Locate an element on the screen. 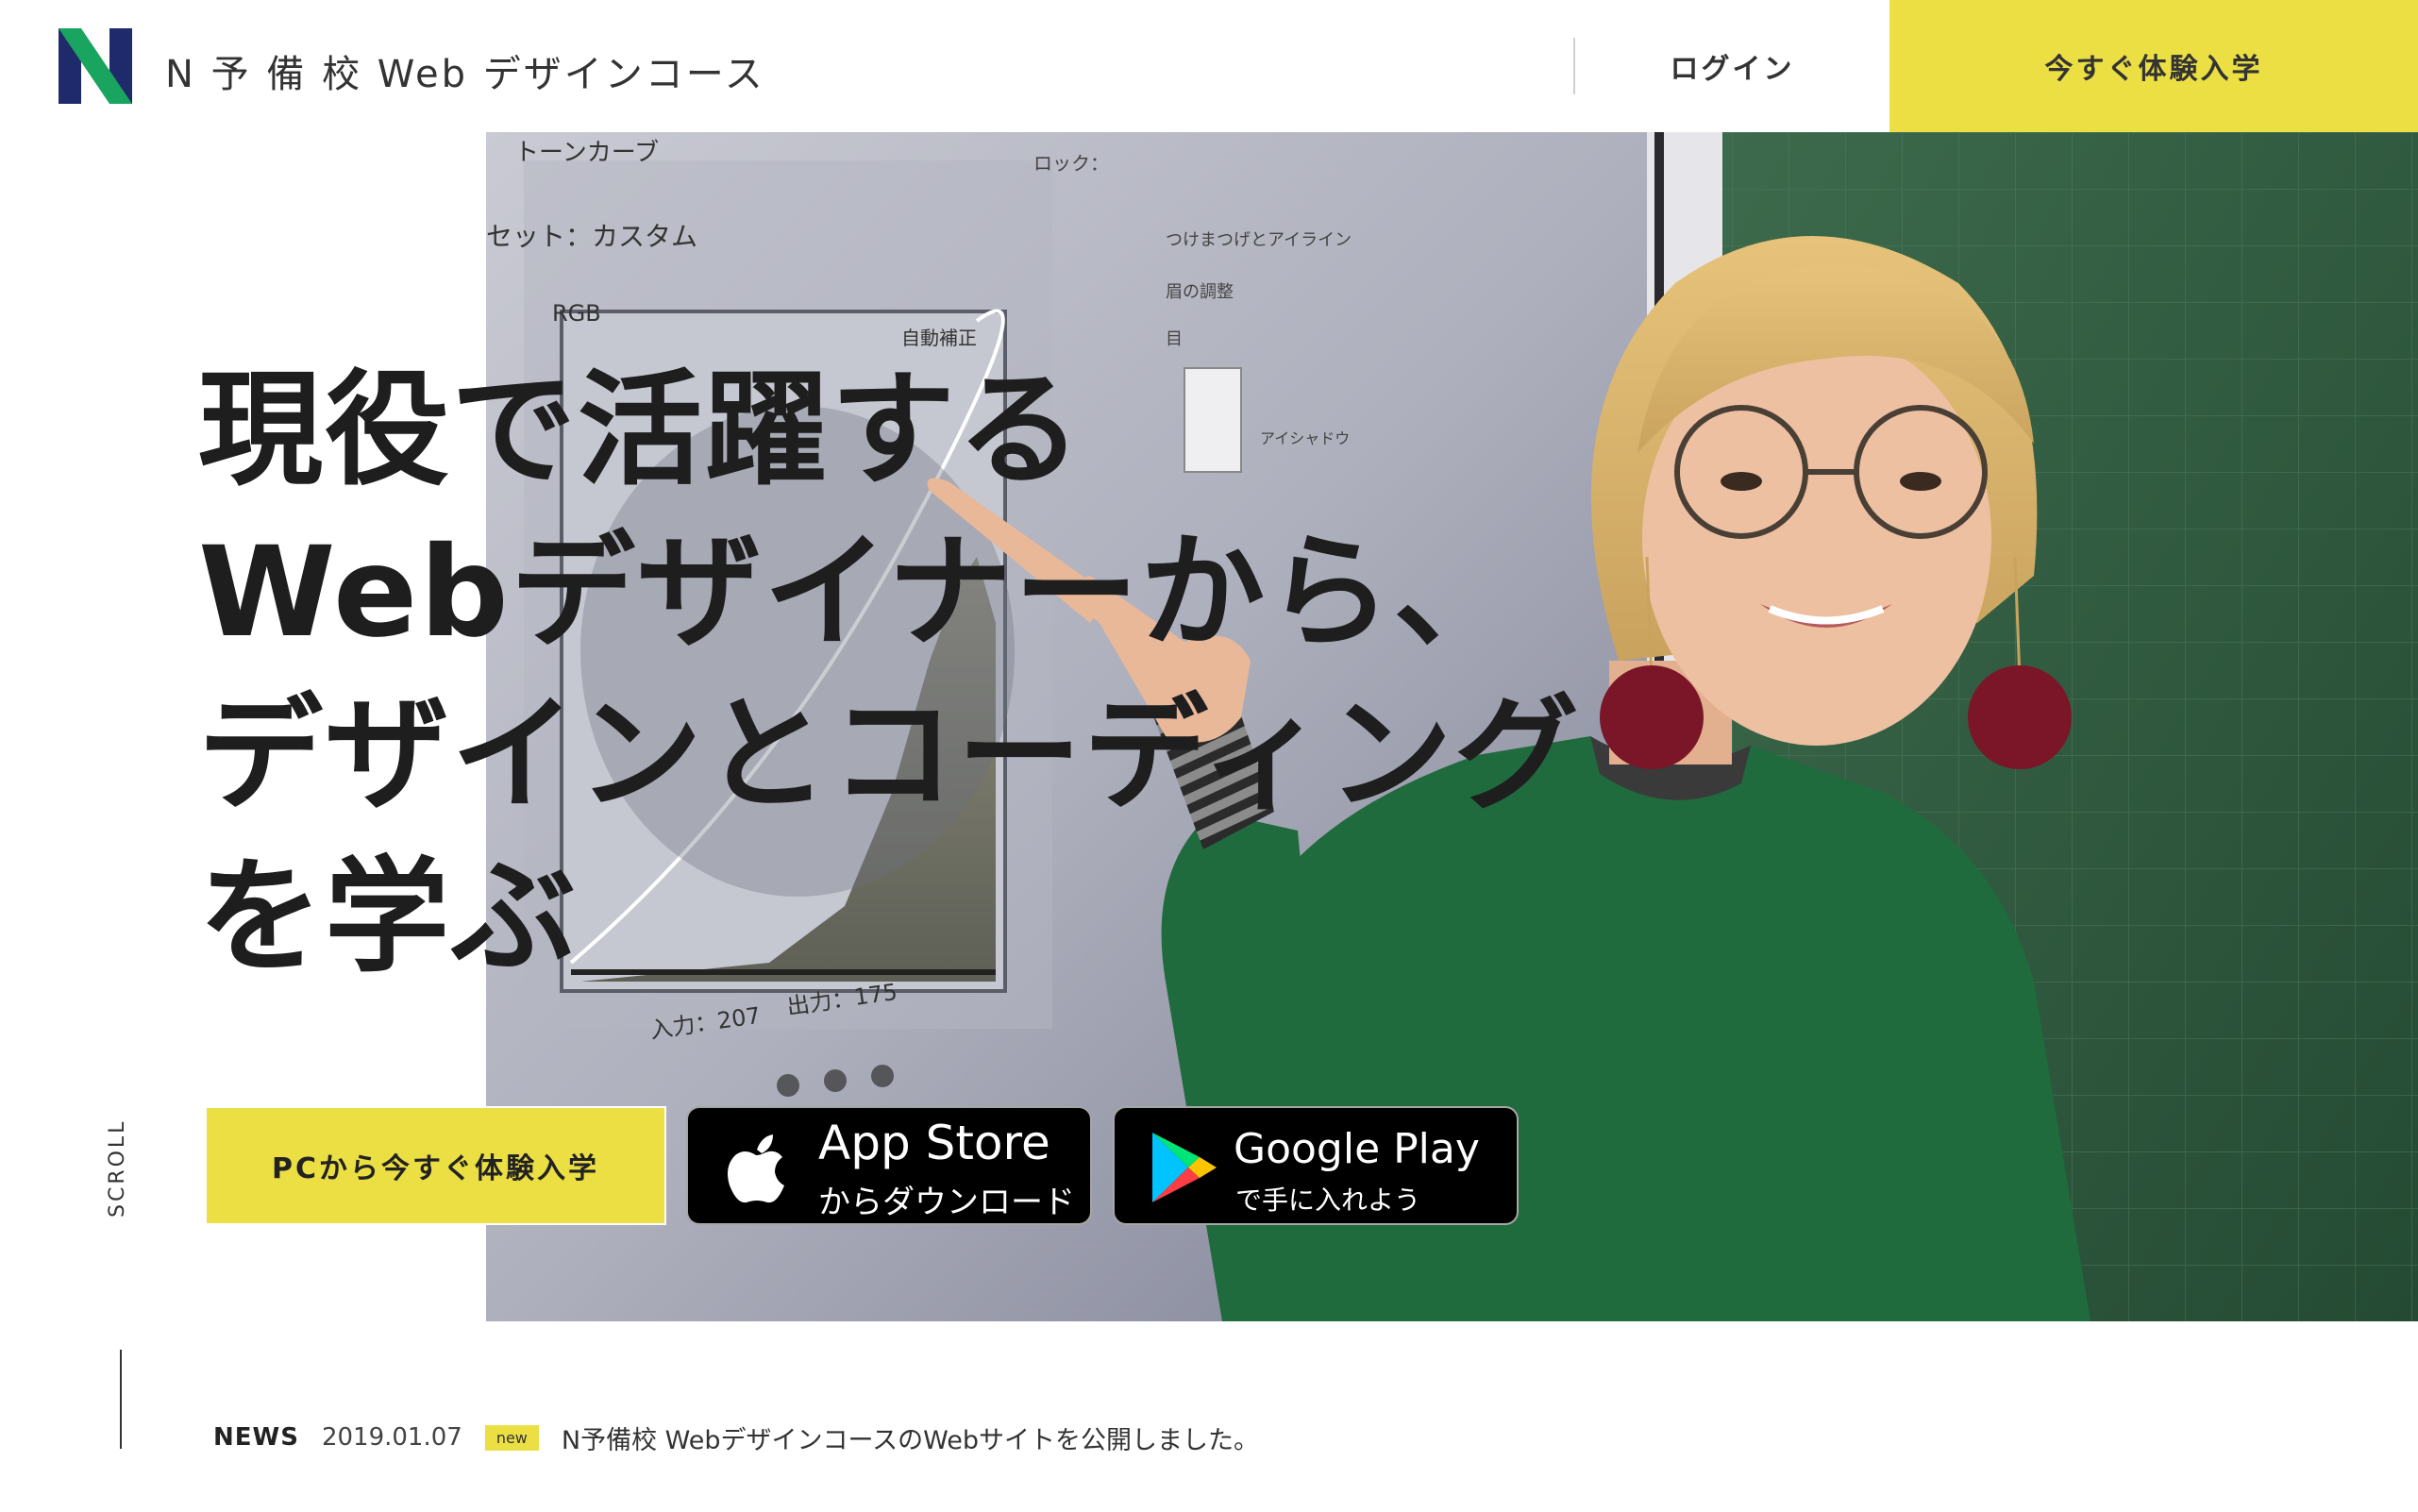  hero-line-4: を学ぶ is located at coordinates (388, 917).